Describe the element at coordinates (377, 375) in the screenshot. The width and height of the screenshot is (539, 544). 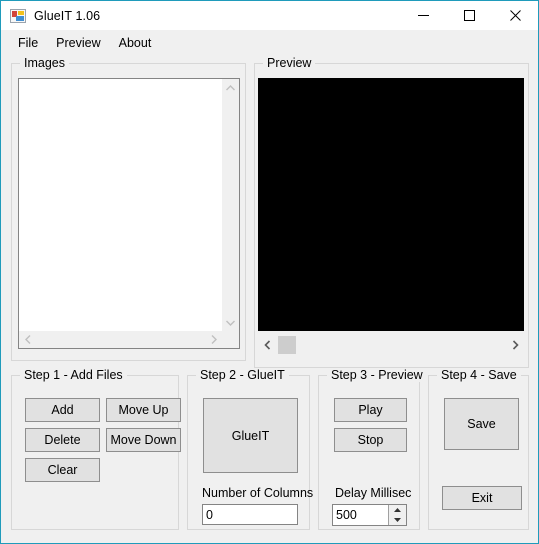
I see `step3-group-label: Step 3 - Preview` at that location.